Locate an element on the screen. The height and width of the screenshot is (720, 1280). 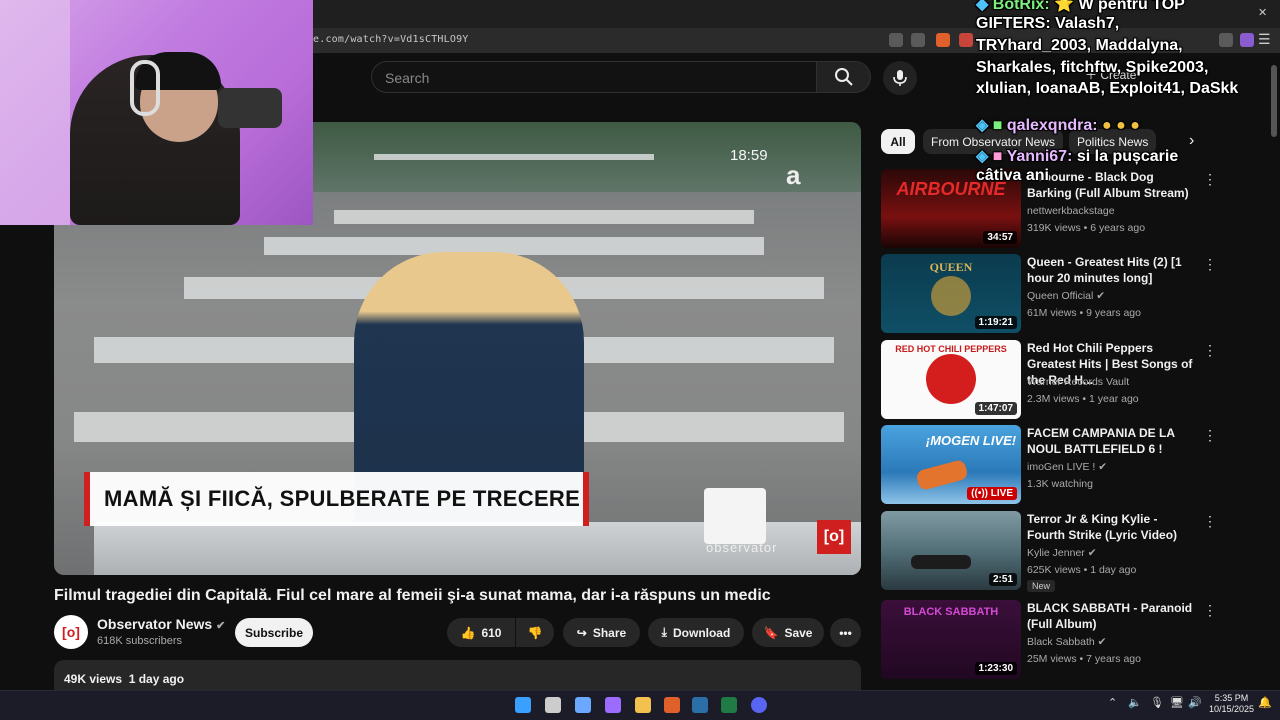
observator-logo-icon: [o] is located at coordinates (834, 537).